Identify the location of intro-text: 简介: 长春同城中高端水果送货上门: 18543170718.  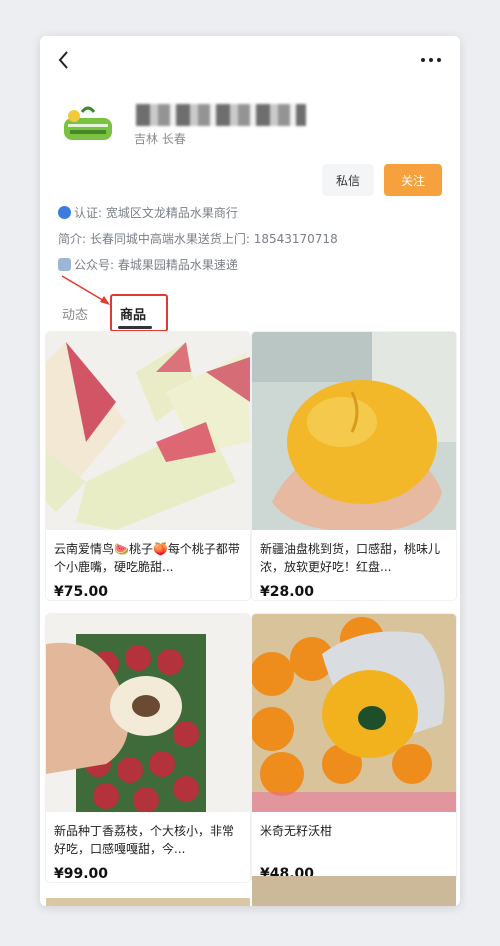
(198, 239).